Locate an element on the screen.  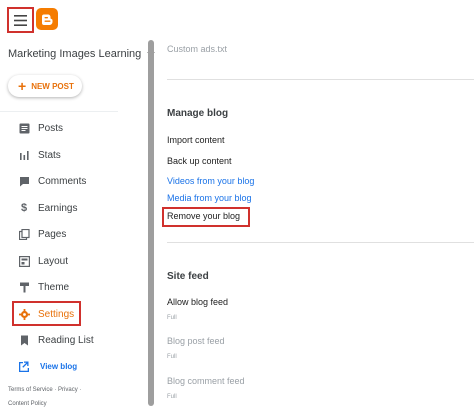
sidebar-item-theme: Theme is located at coordinates (43, 287).